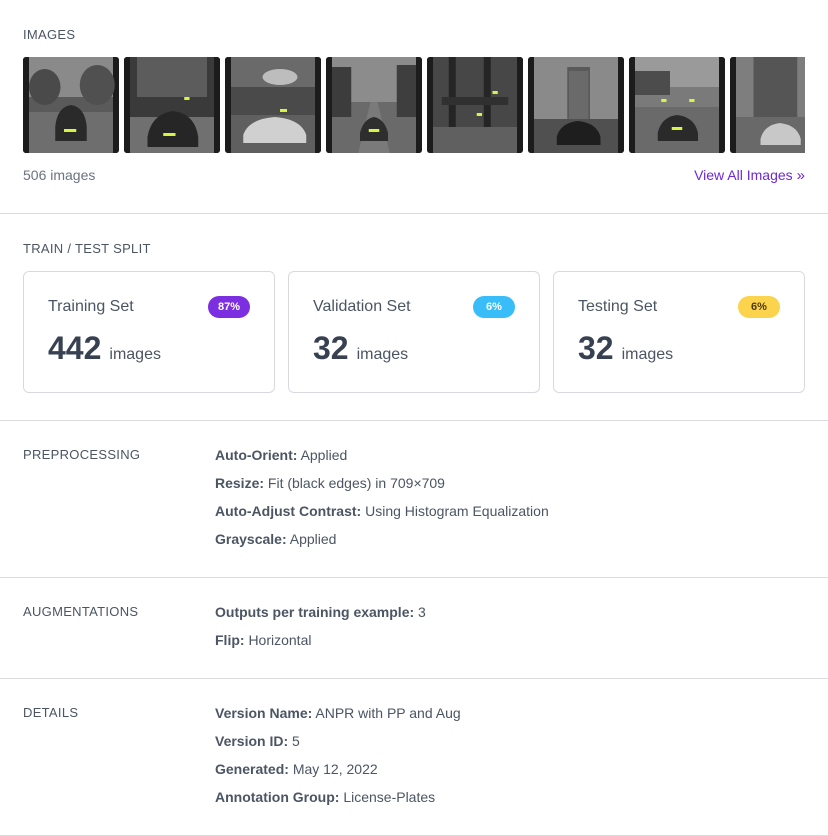 This screenshot has width=828, height=836. What do you see at coordinates (280, 640) in the screenshot?
I see `row-value: Horizontal` at bounding box center [280, 640].